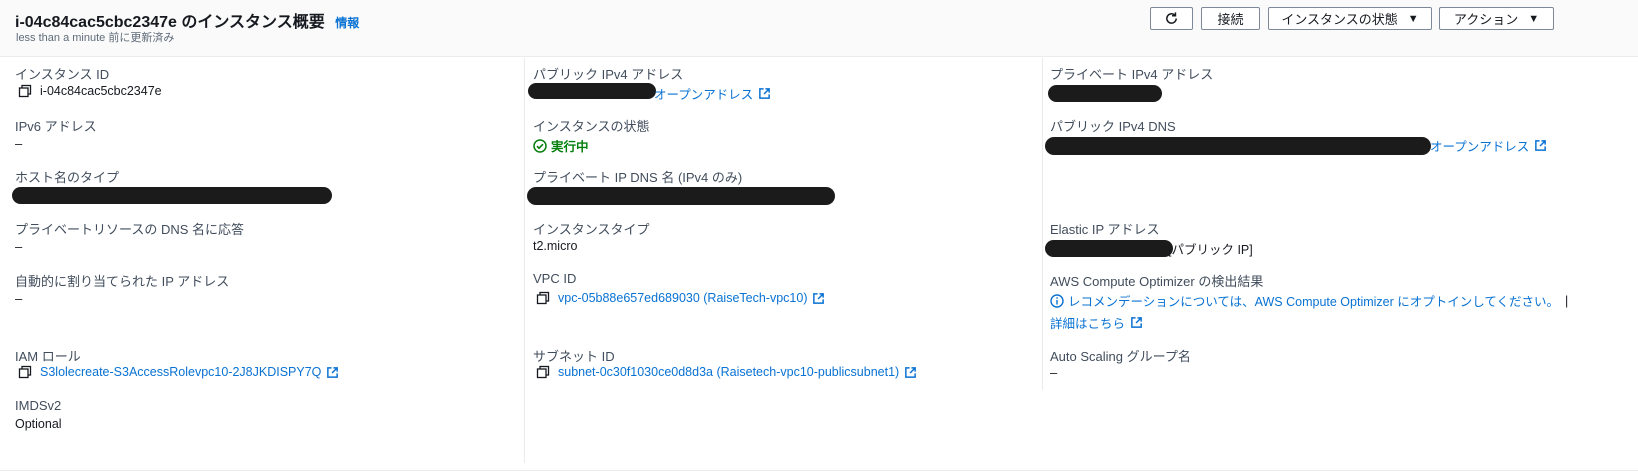 The width and height of the screenshot is (1638, 472). Describe the element at coordinates (555, 278) in the screenshot. I see `vpc-id-label: VPC ID` at that location.